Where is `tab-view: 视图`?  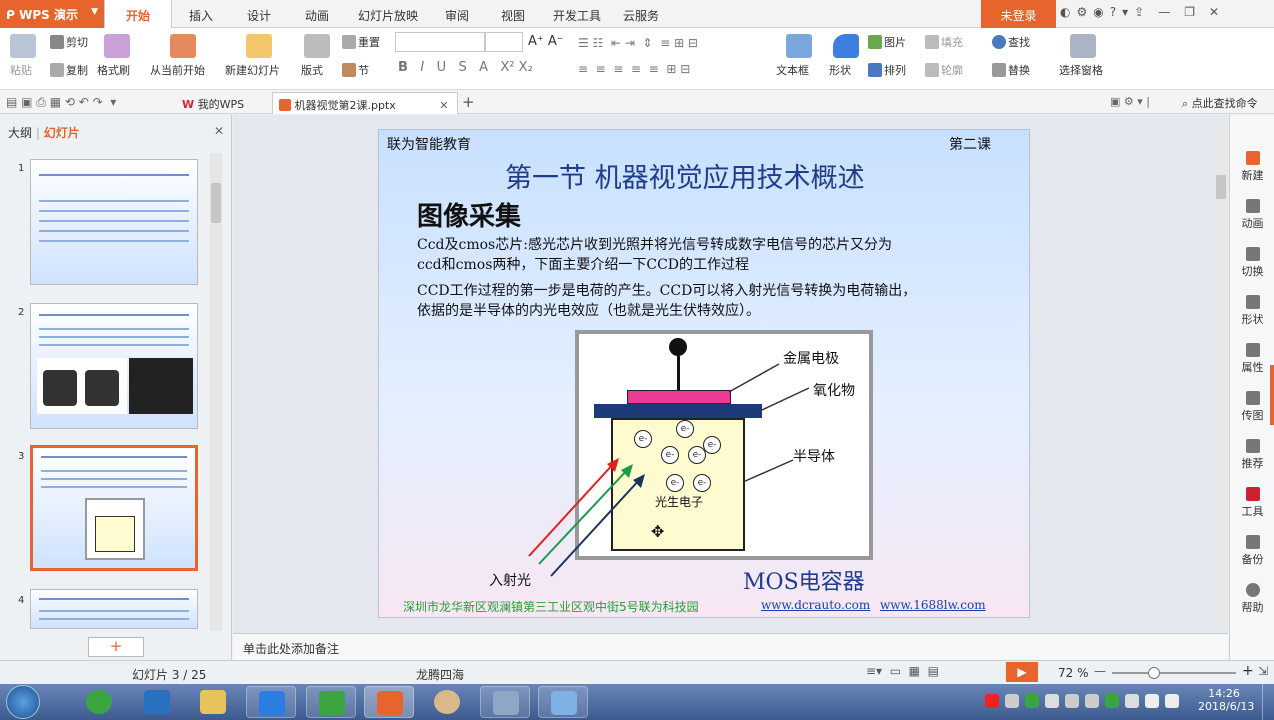
tab-view: 视图 is located at coordinates (513, 14).